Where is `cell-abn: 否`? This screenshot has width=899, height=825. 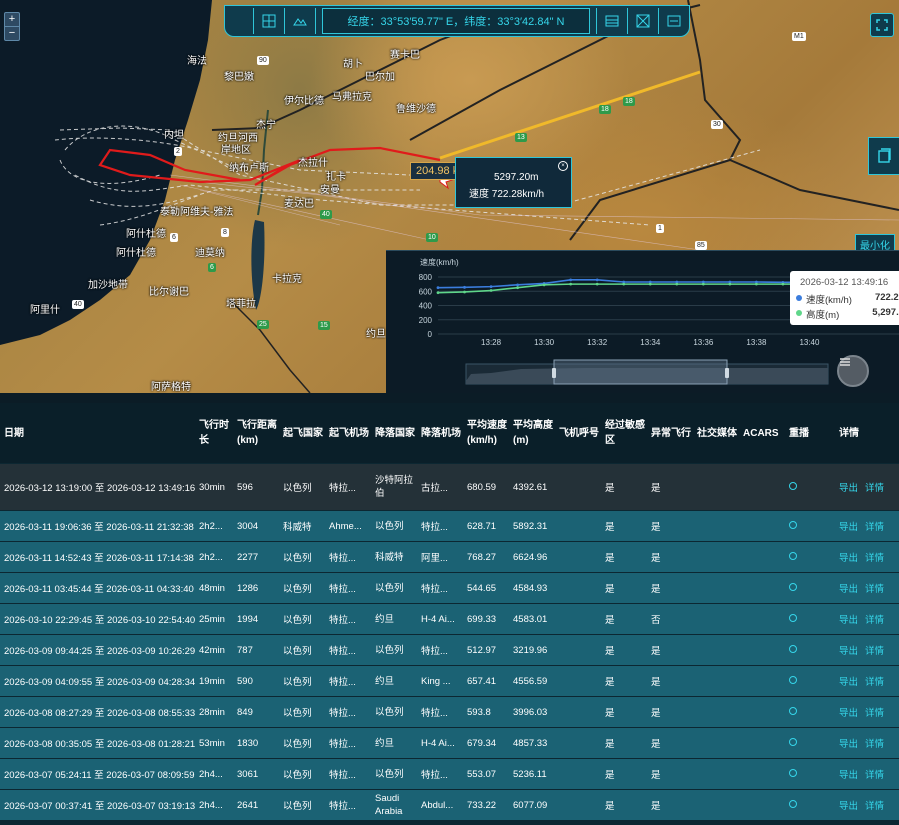 cell-abn: 否 is located at coordinates (670, 619).